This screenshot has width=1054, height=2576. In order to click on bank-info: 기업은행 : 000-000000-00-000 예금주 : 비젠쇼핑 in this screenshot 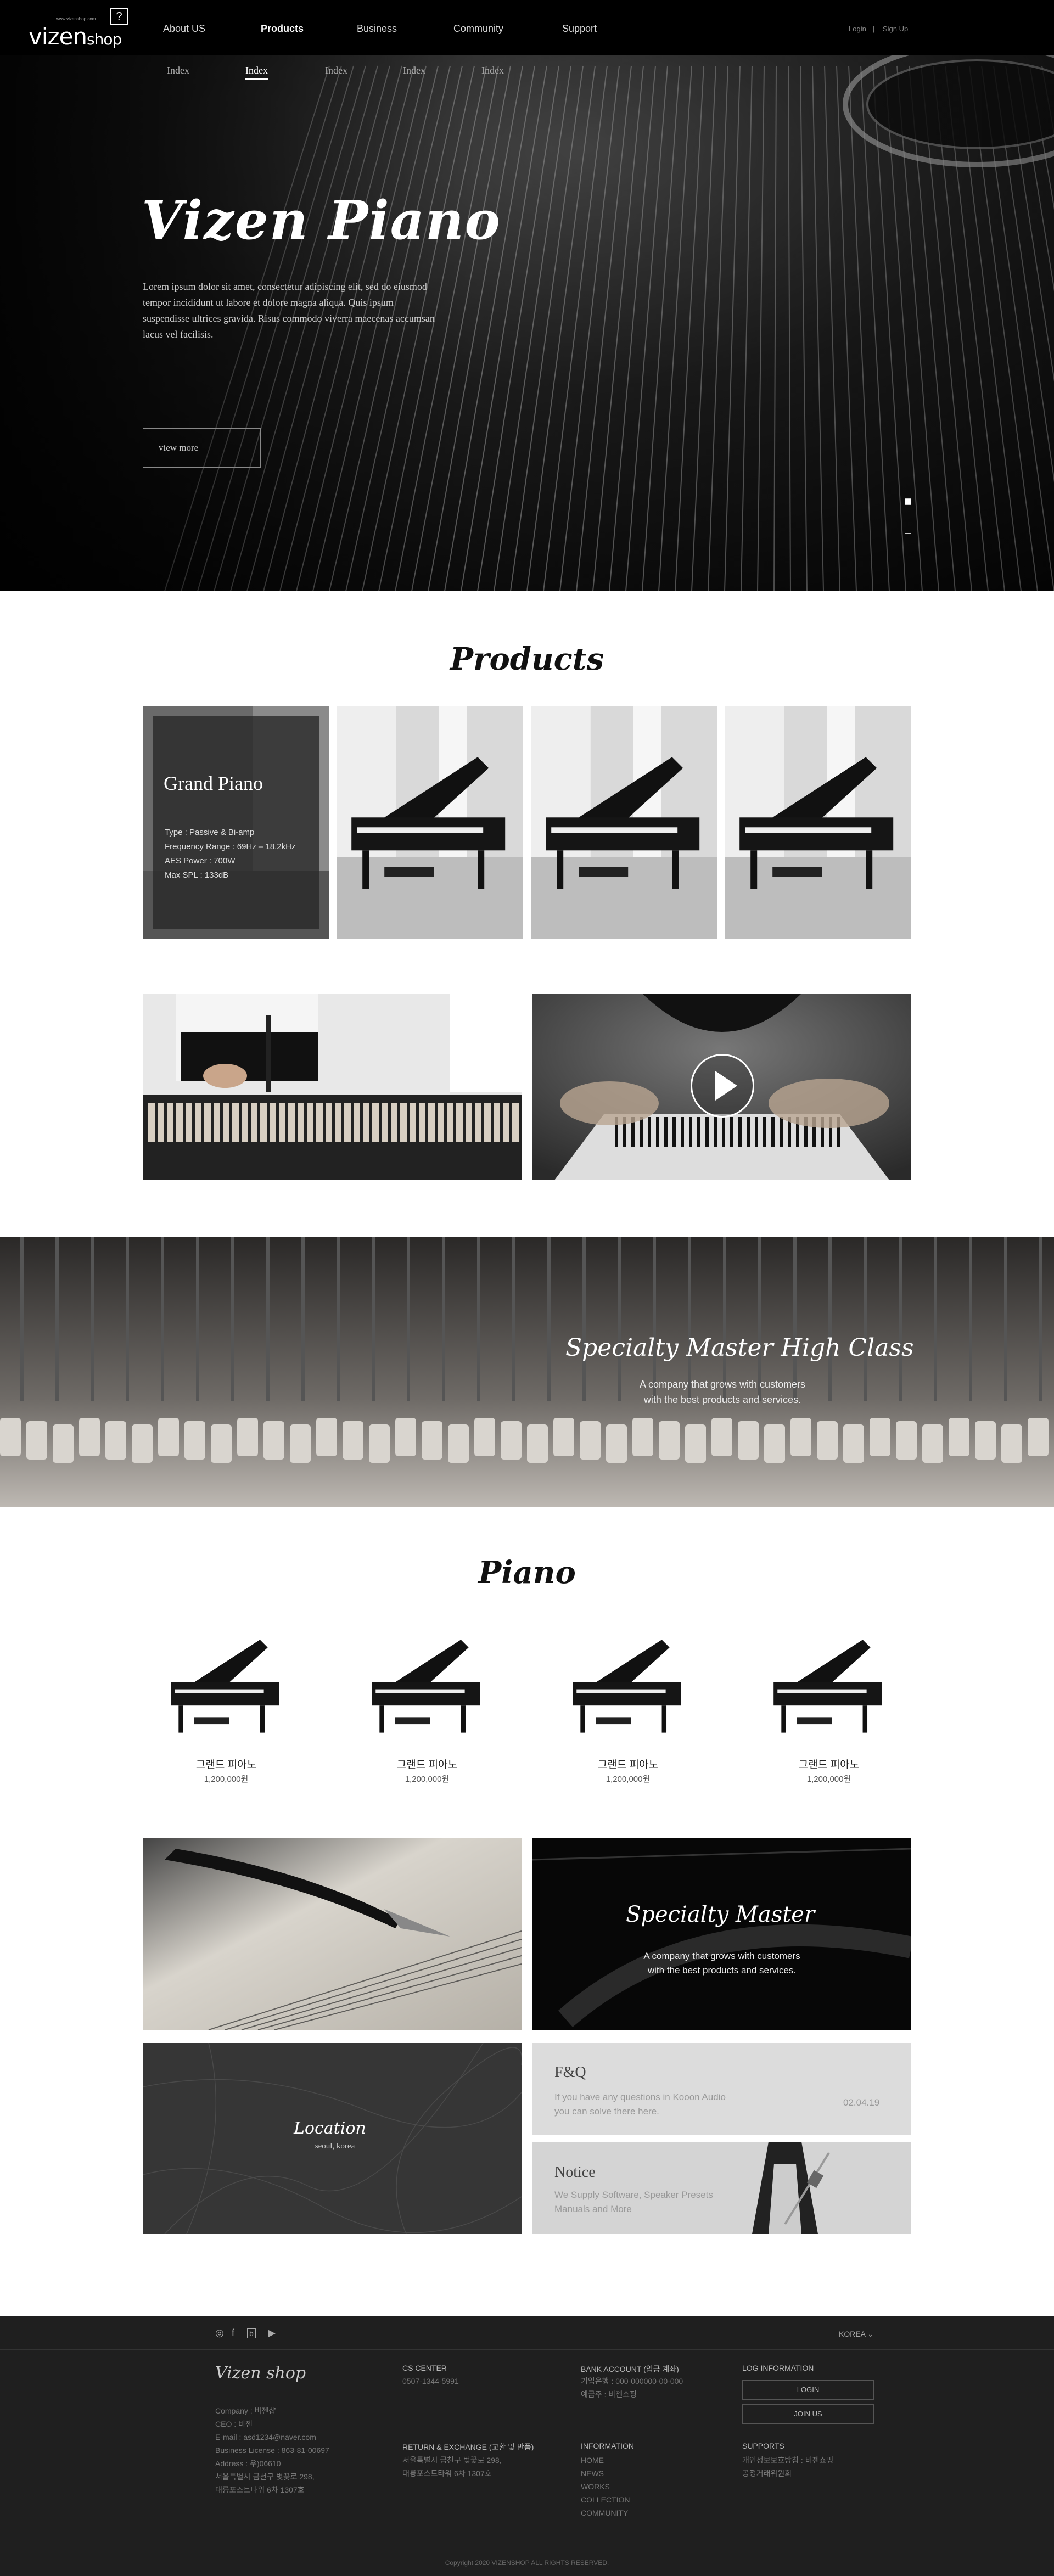, I will do `click(632, 2388)`.